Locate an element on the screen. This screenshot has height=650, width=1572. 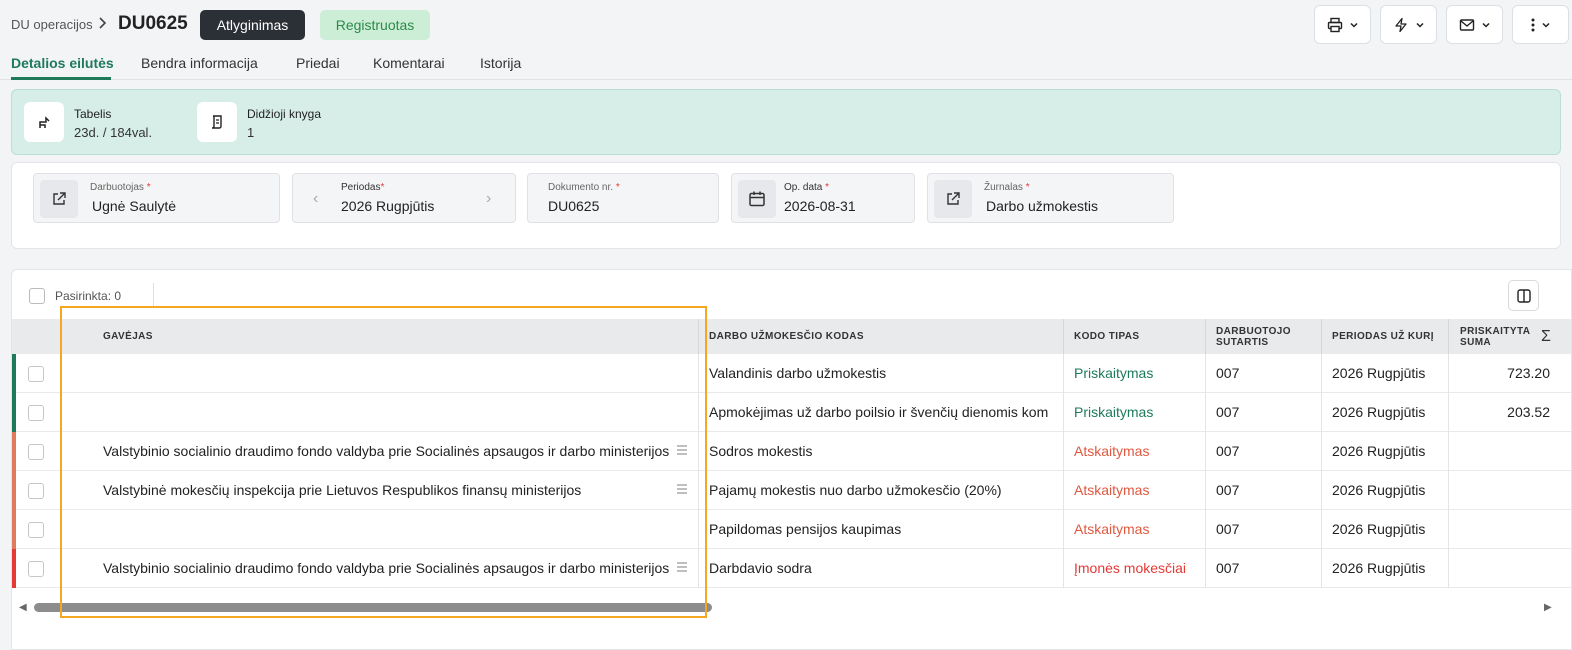
scroll-right-icon: ▶ is located at coordinates (1548, 607).